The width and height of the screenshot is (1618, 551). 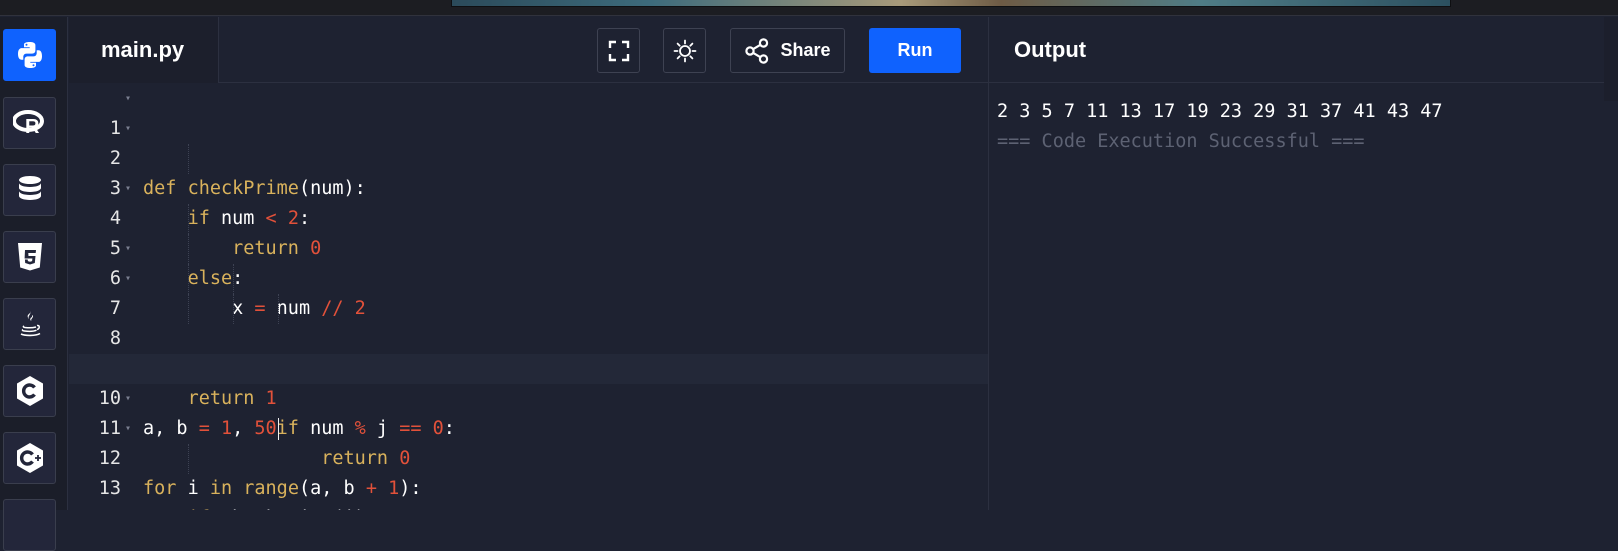 I want to click on output-title: Output, so click(x=1050, y=49).